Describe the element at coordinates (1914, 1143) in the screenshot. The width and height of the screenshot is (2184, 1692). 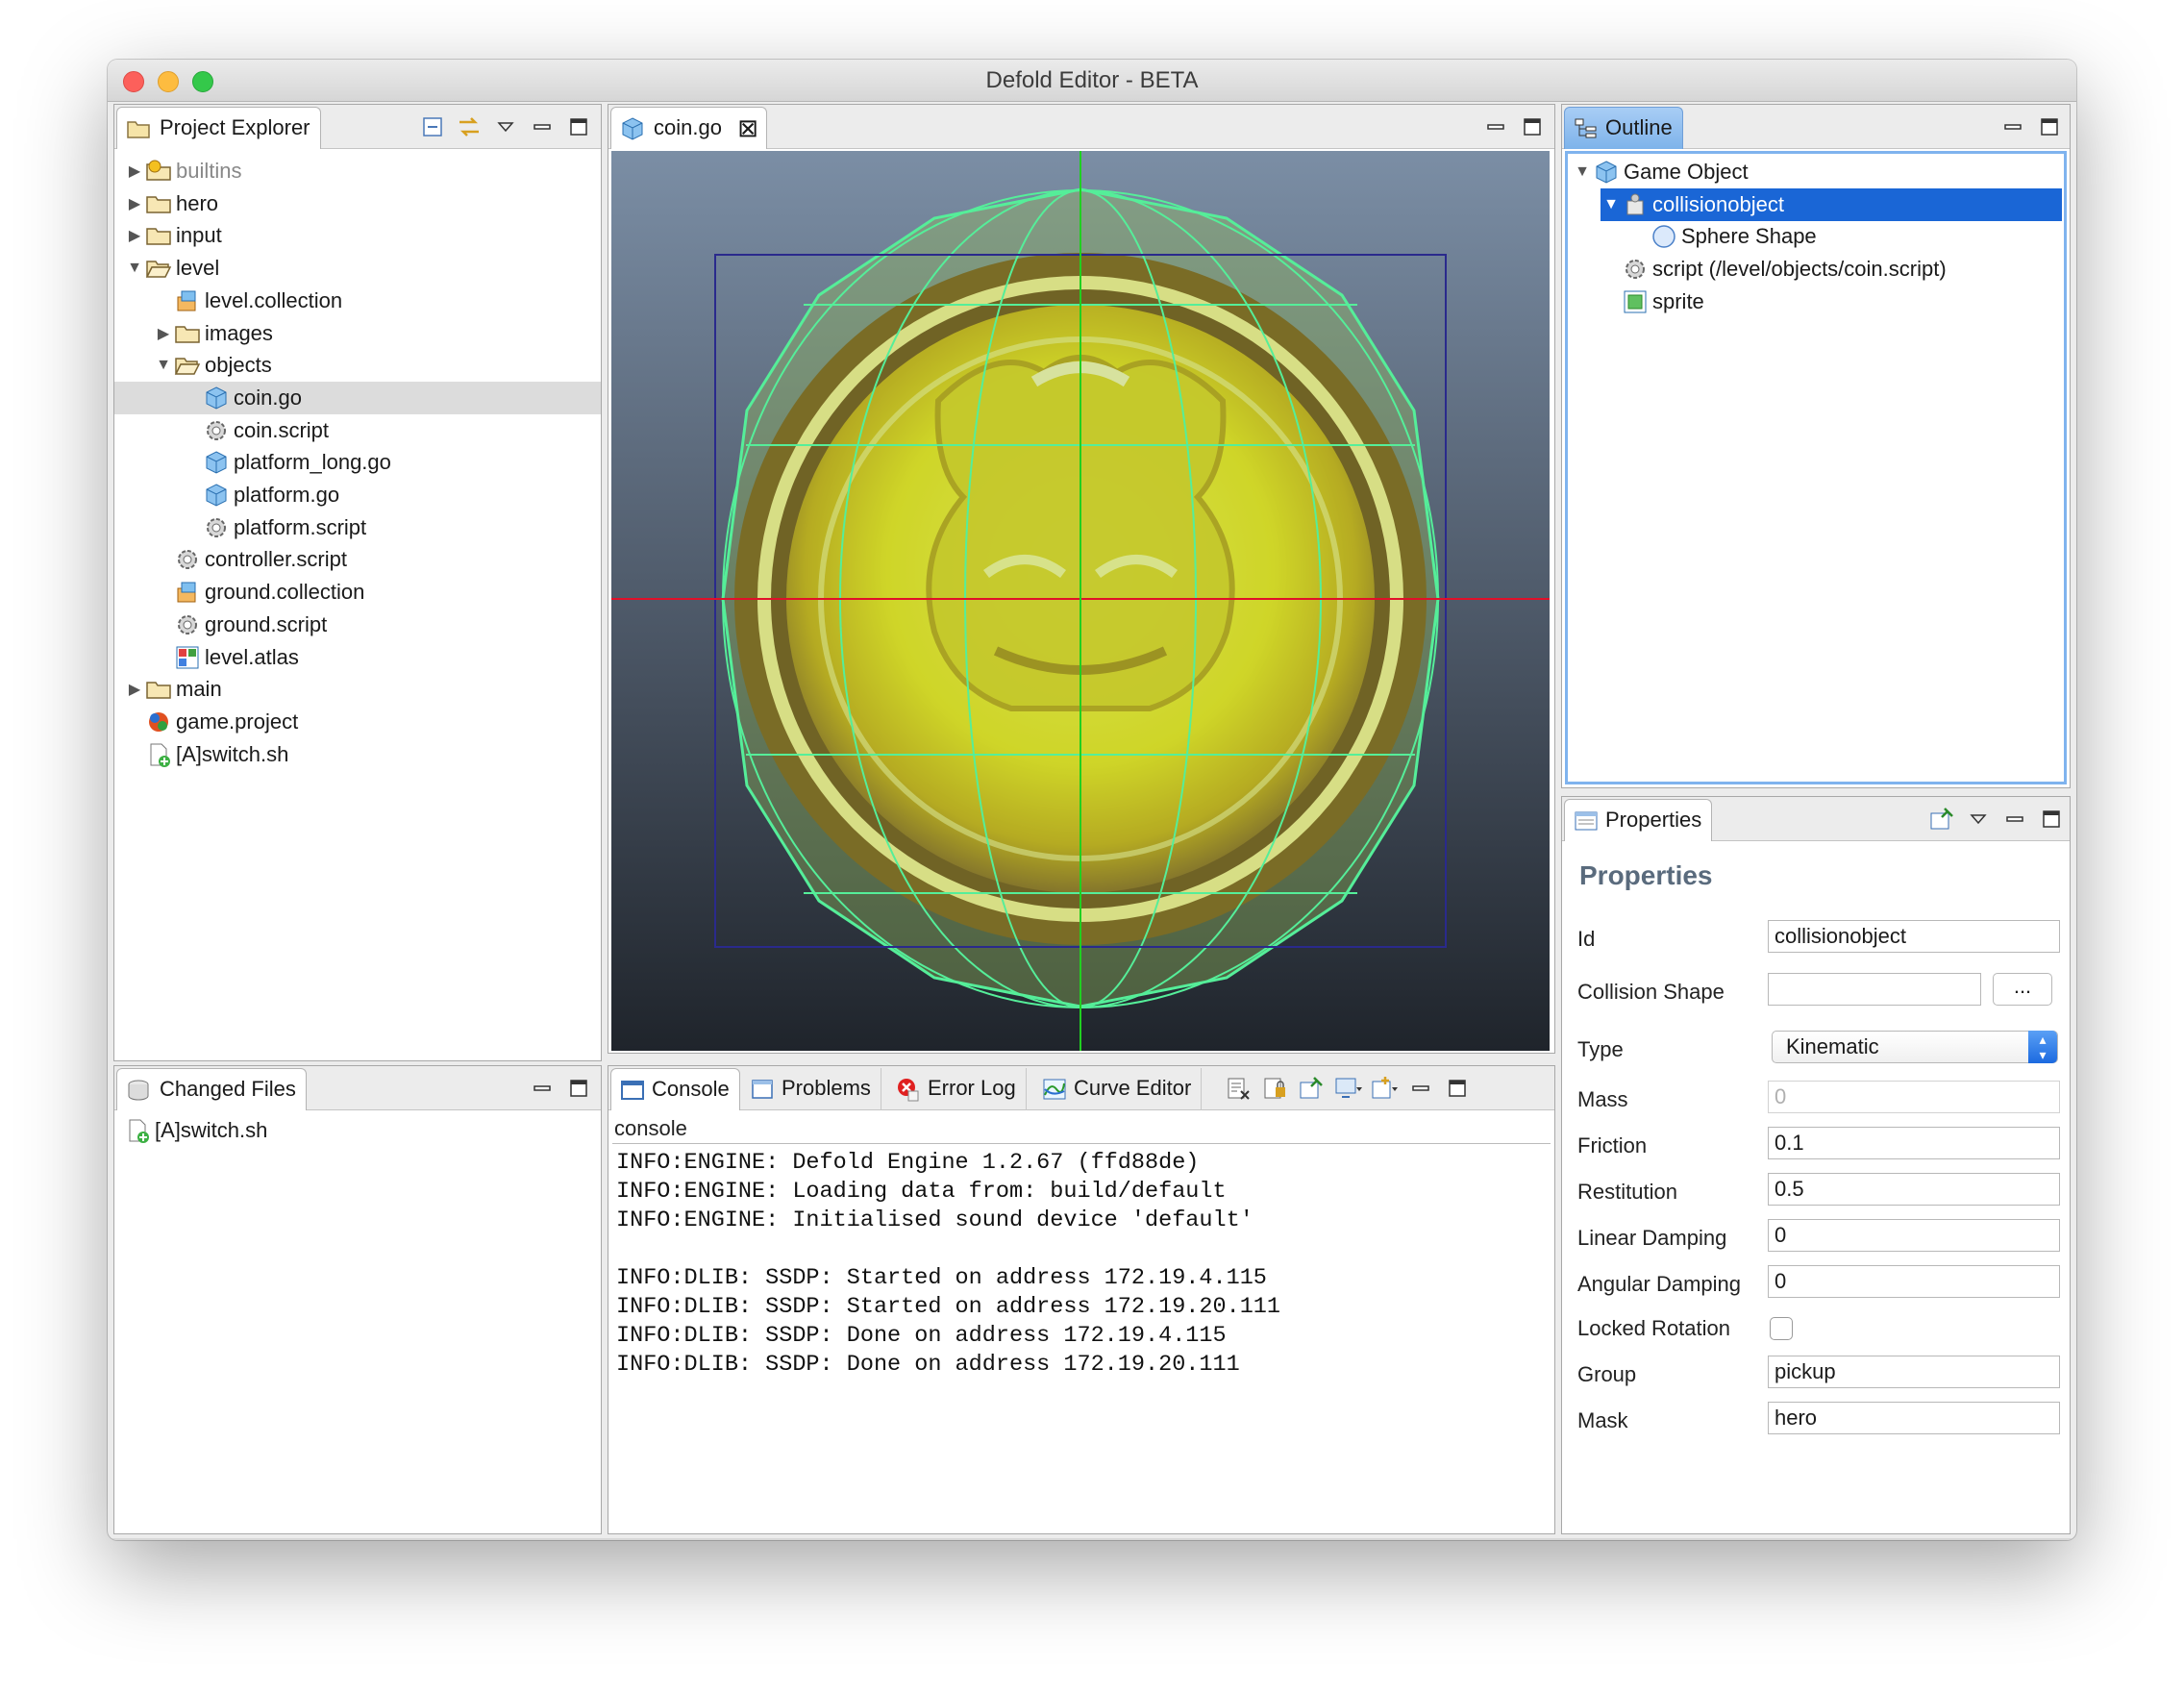
I see `friction-field: 0.1` at that location.